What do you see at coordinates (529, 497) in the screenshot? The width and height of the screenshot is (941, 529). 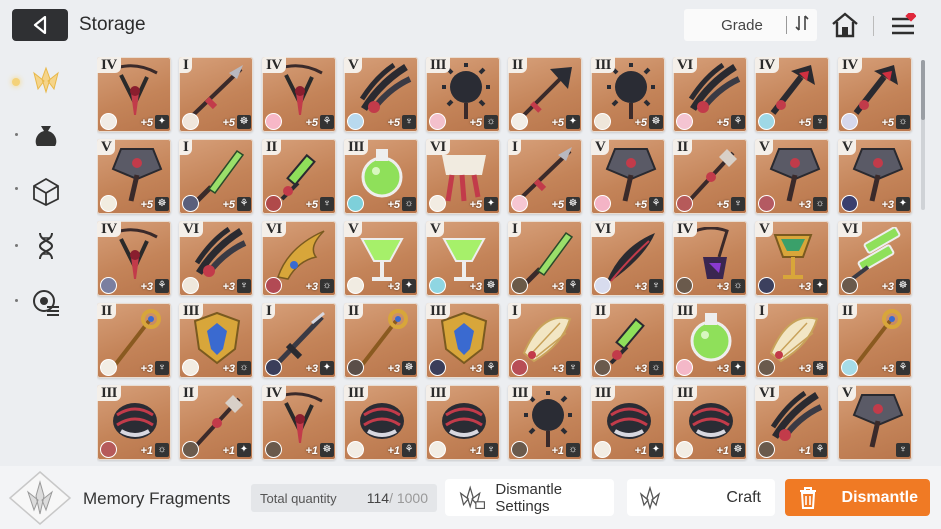 I see `dismantle-settings-button: Dismantle Settings` at bounding box center [529, 497].